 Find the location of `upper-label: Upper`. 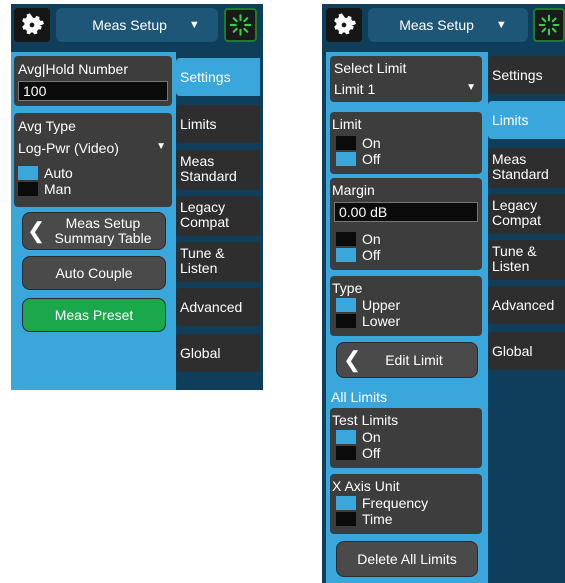

upper-label: Upper is located at coordinates (381, 305).